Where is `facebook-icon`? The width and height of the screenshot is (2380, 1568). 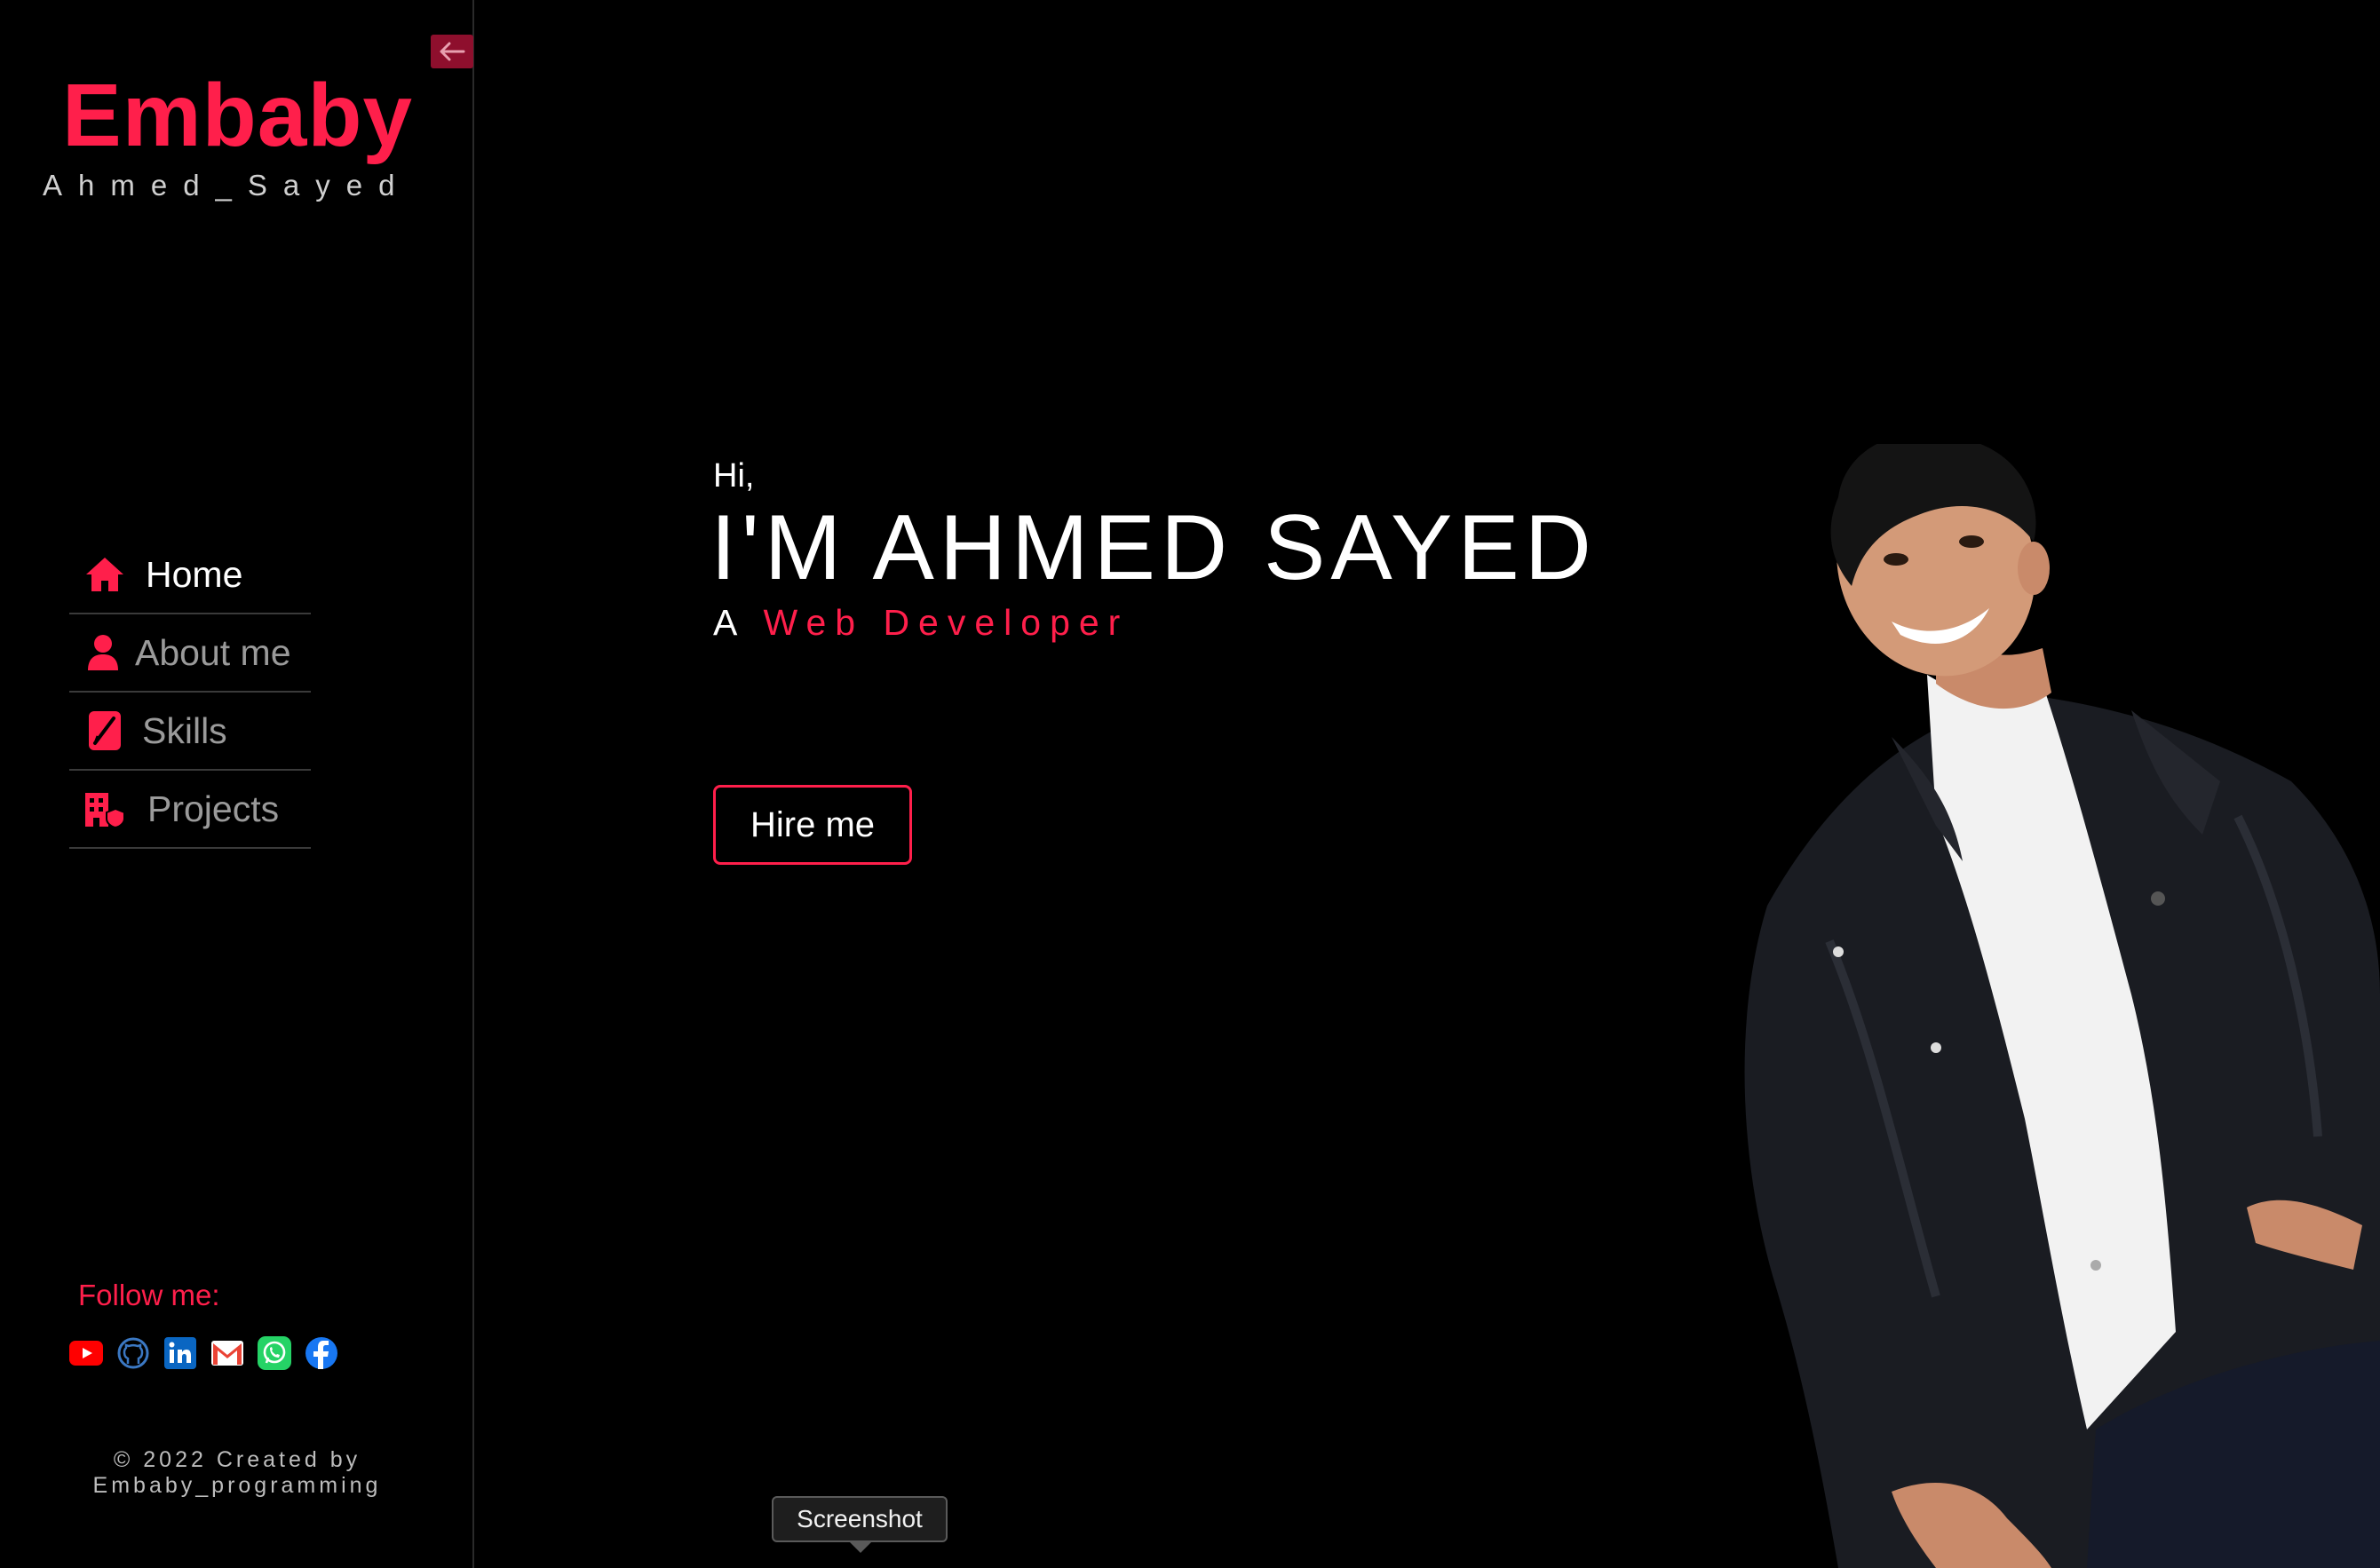 facebook-icon is located at coordinates (321, 1353).